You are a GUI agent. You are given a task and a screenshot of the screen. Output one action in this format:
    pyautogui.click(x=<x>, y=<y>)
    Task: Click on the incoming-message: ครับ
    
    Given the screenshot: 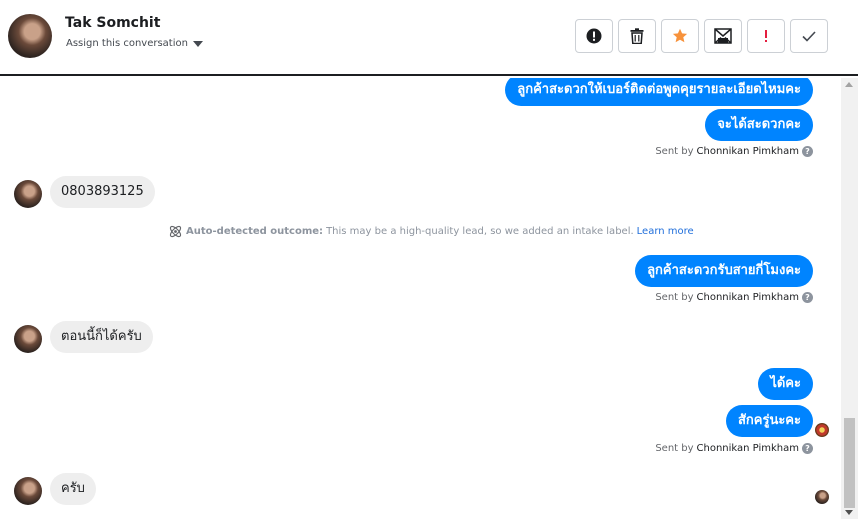 What is the action you would take?
    pyautogui.click(x=73, y=489)
    